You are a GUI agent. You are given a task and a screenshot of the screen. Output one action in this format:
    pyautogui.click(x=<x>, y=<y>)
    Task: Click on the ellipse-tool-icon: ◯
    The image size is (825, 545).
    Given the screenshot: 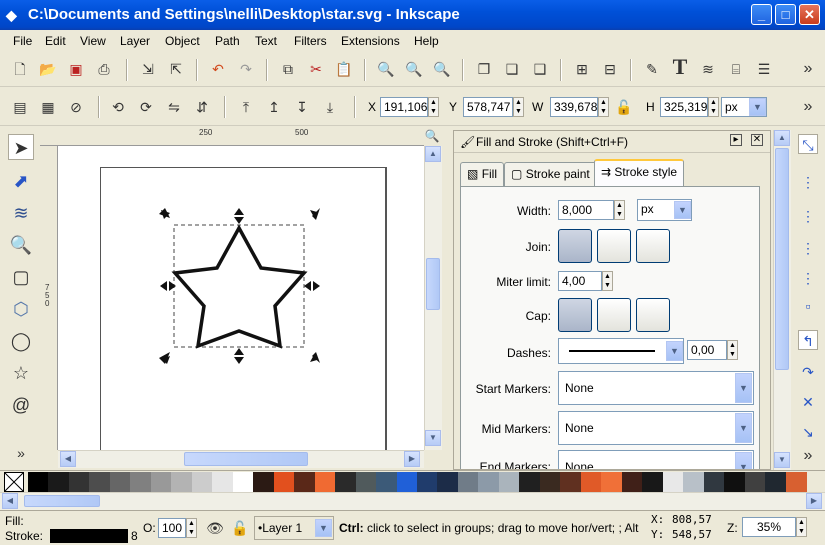 What is the action you would take?
    pyautogui.click(x=21, y=341)
    